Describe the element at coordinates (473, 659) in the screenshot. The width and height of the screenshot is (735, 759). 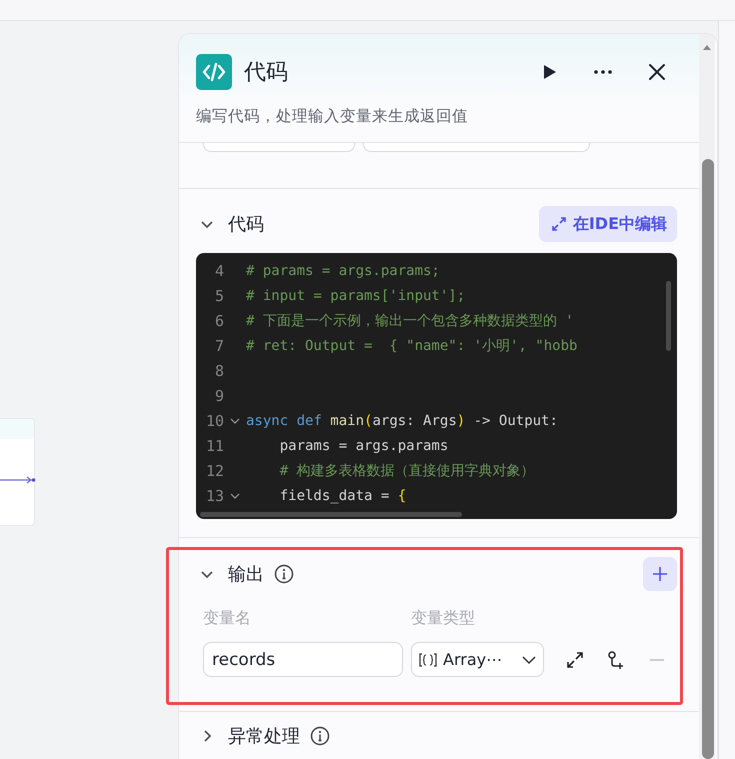
I see `type-value: Array⋯` at that location.